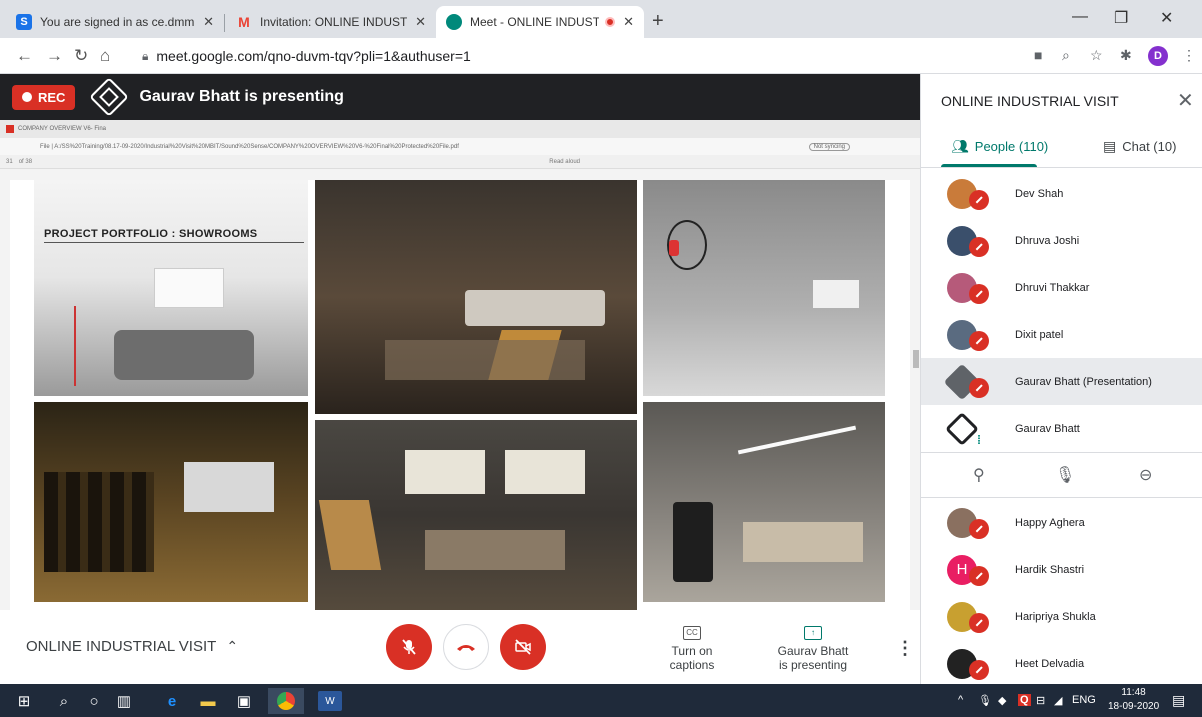 Image resolution: width=1202 pixels, height=717 pixels. I want to click on pdf-page-number: 31, so click(9, 161).